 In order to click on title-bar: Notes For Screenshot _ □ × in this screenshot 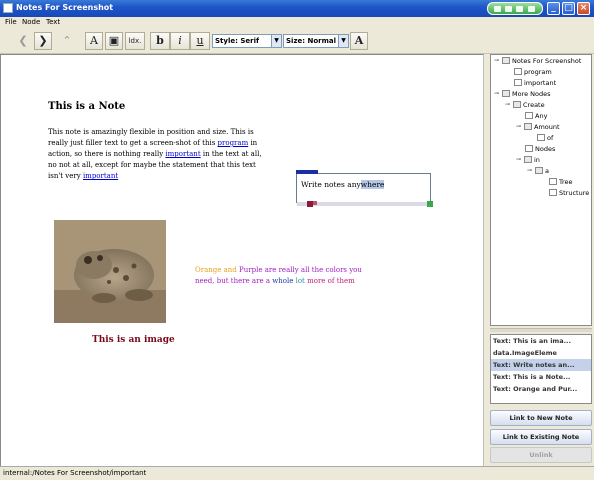, I will do `click(297, 8)`.